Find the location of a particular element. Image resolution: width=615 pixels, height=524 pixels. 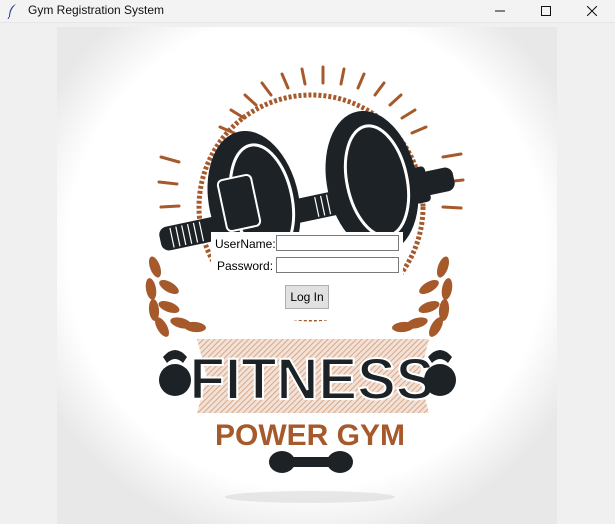

maximize-button is located at coordinates (546, 11).